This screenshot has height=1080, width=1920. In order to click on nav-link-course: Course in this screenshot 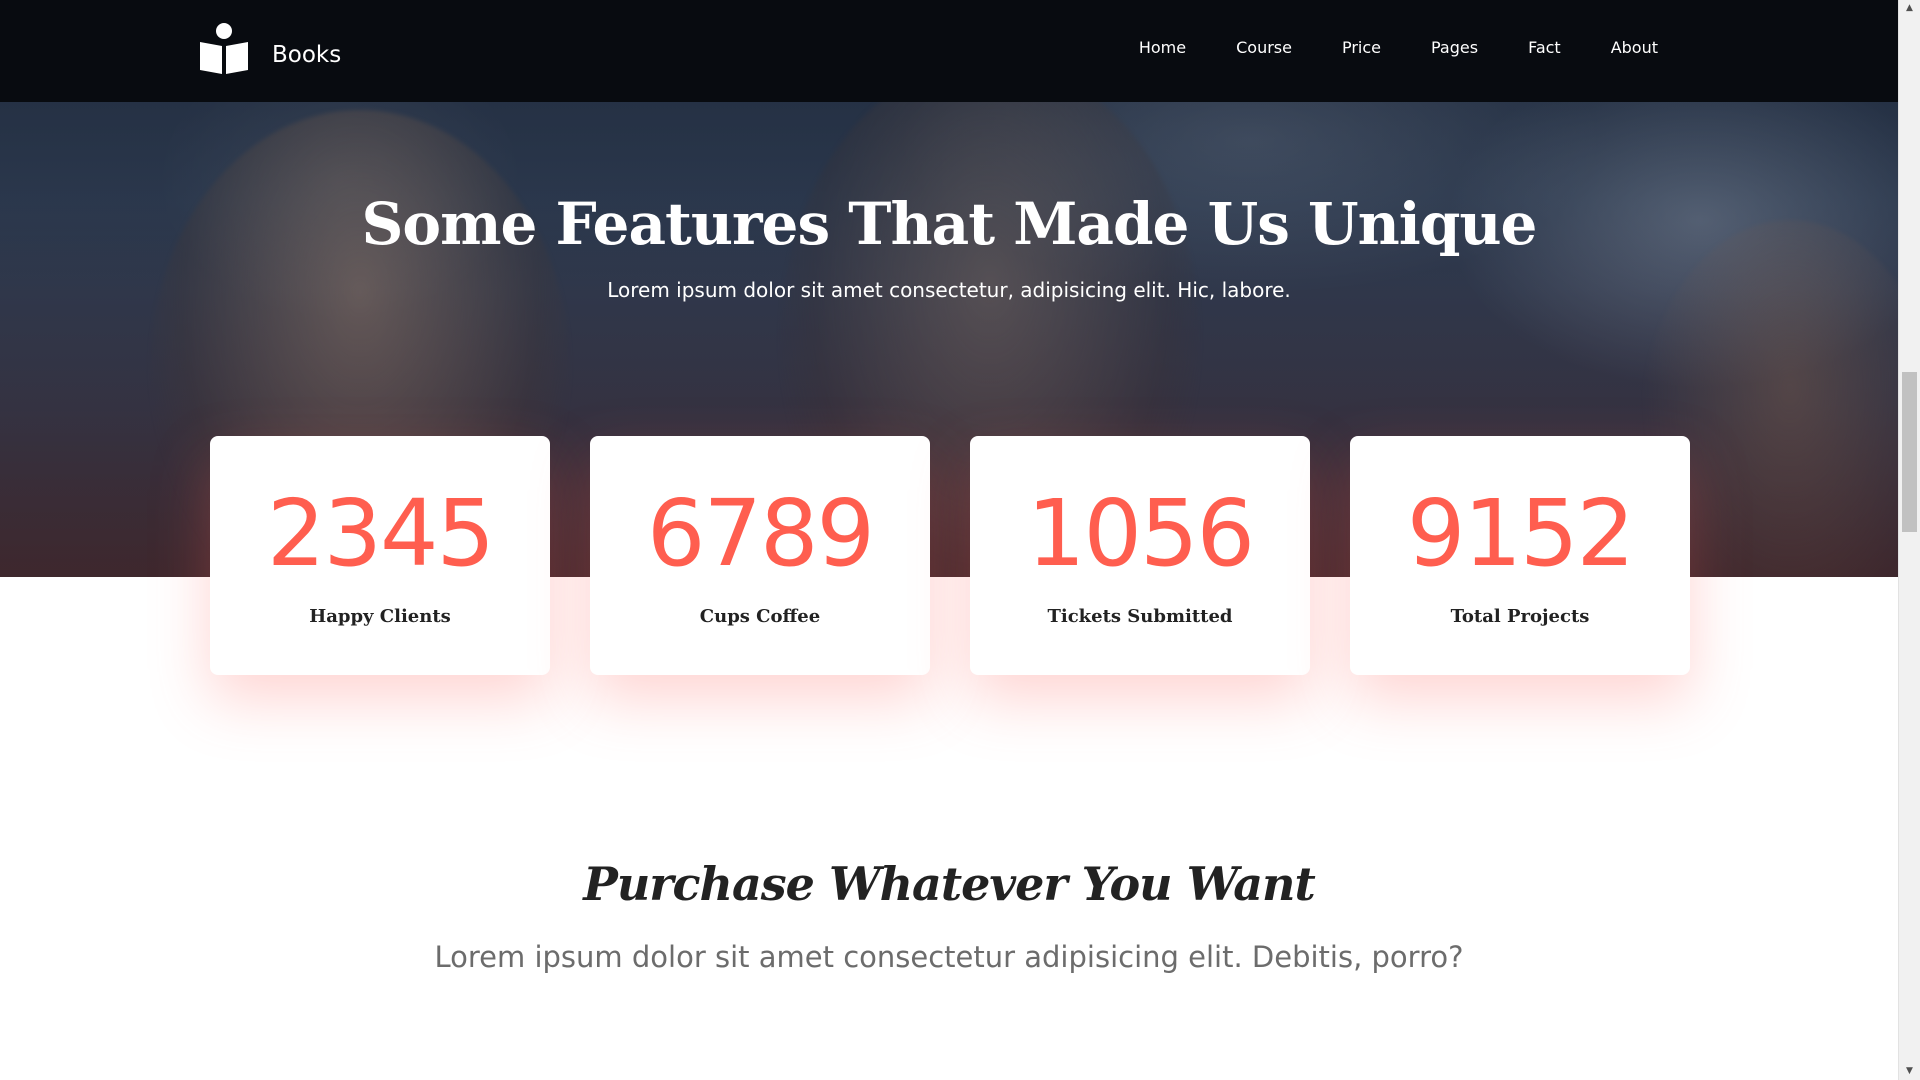, I will do `click(1264, 47)`.